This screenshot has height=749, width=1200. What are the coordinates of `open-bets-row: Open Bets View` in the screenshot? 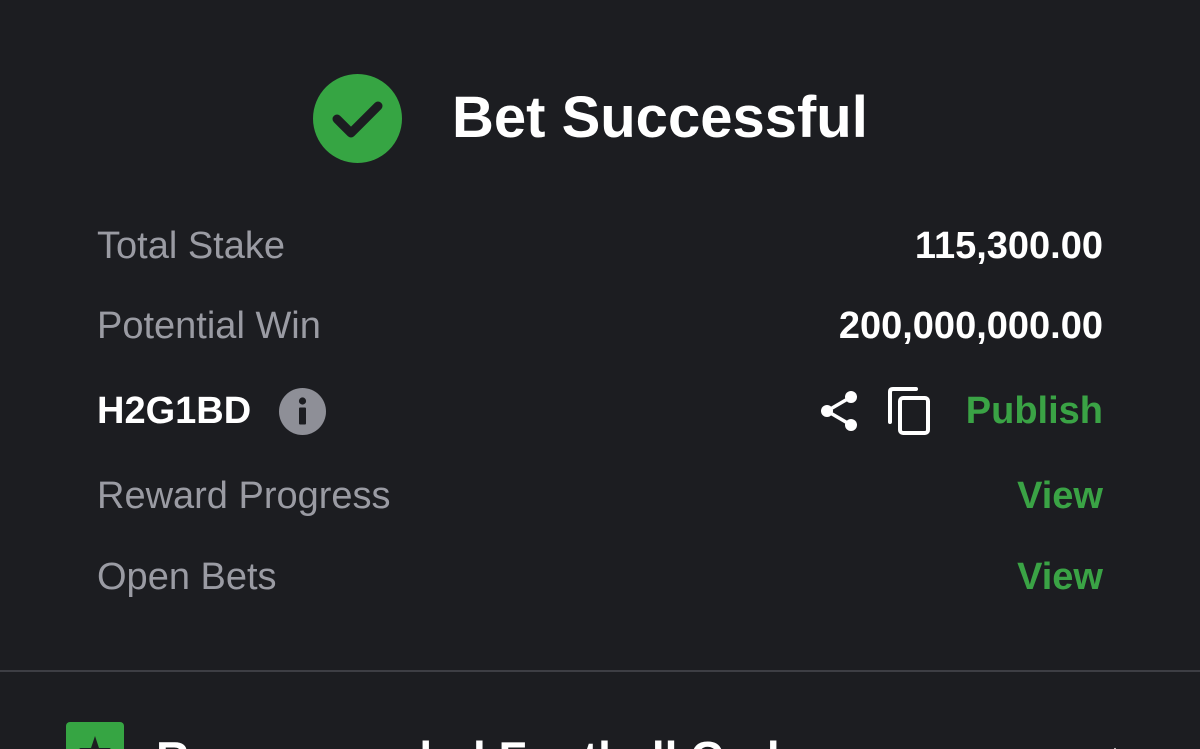 It's located at (600, 577).